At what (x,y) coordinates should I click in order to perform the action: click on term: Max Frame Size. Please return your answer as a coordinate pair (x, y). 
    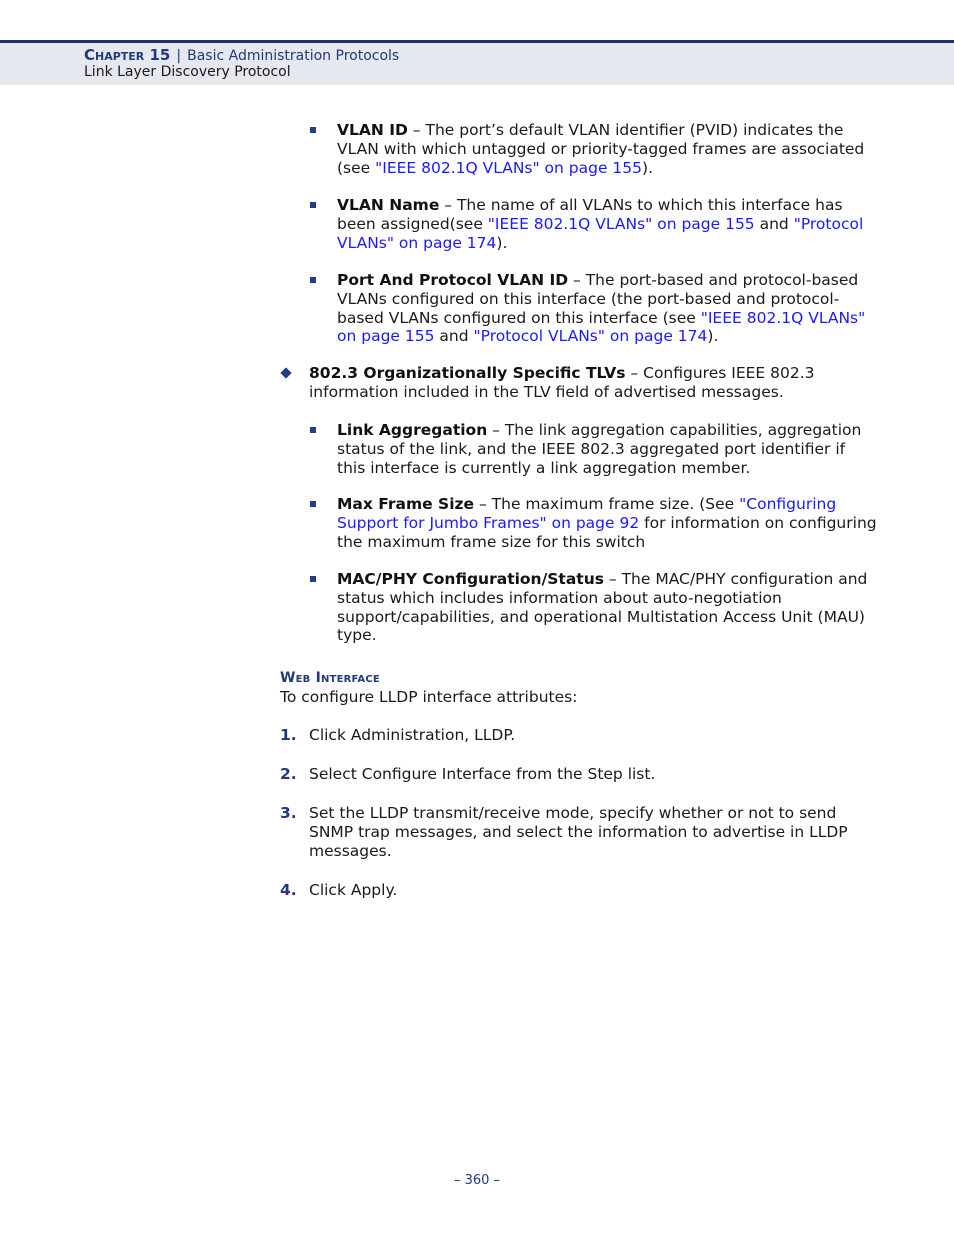
    Looking at the image, I should click on (406, 504).